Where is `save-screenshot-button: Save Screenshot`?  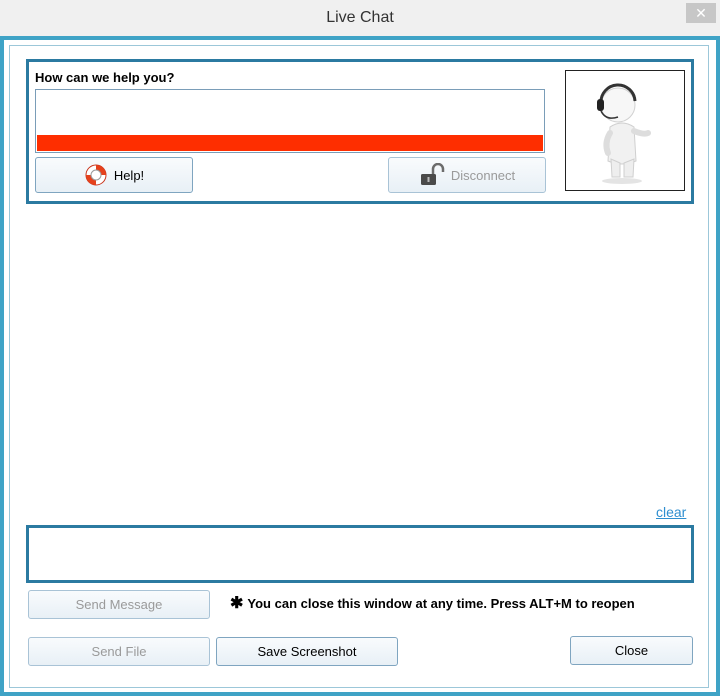 save-screenshot-button: Save Screenshot is located at coordinates (307, 651).